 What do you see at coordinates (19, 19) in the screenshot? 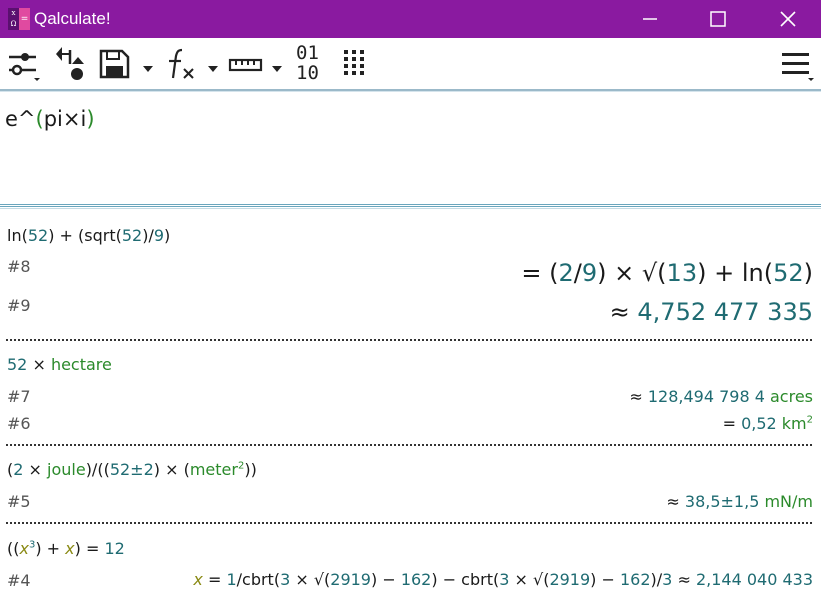
I see `app-icon: xΩ =` at bounding box center [19, 19].